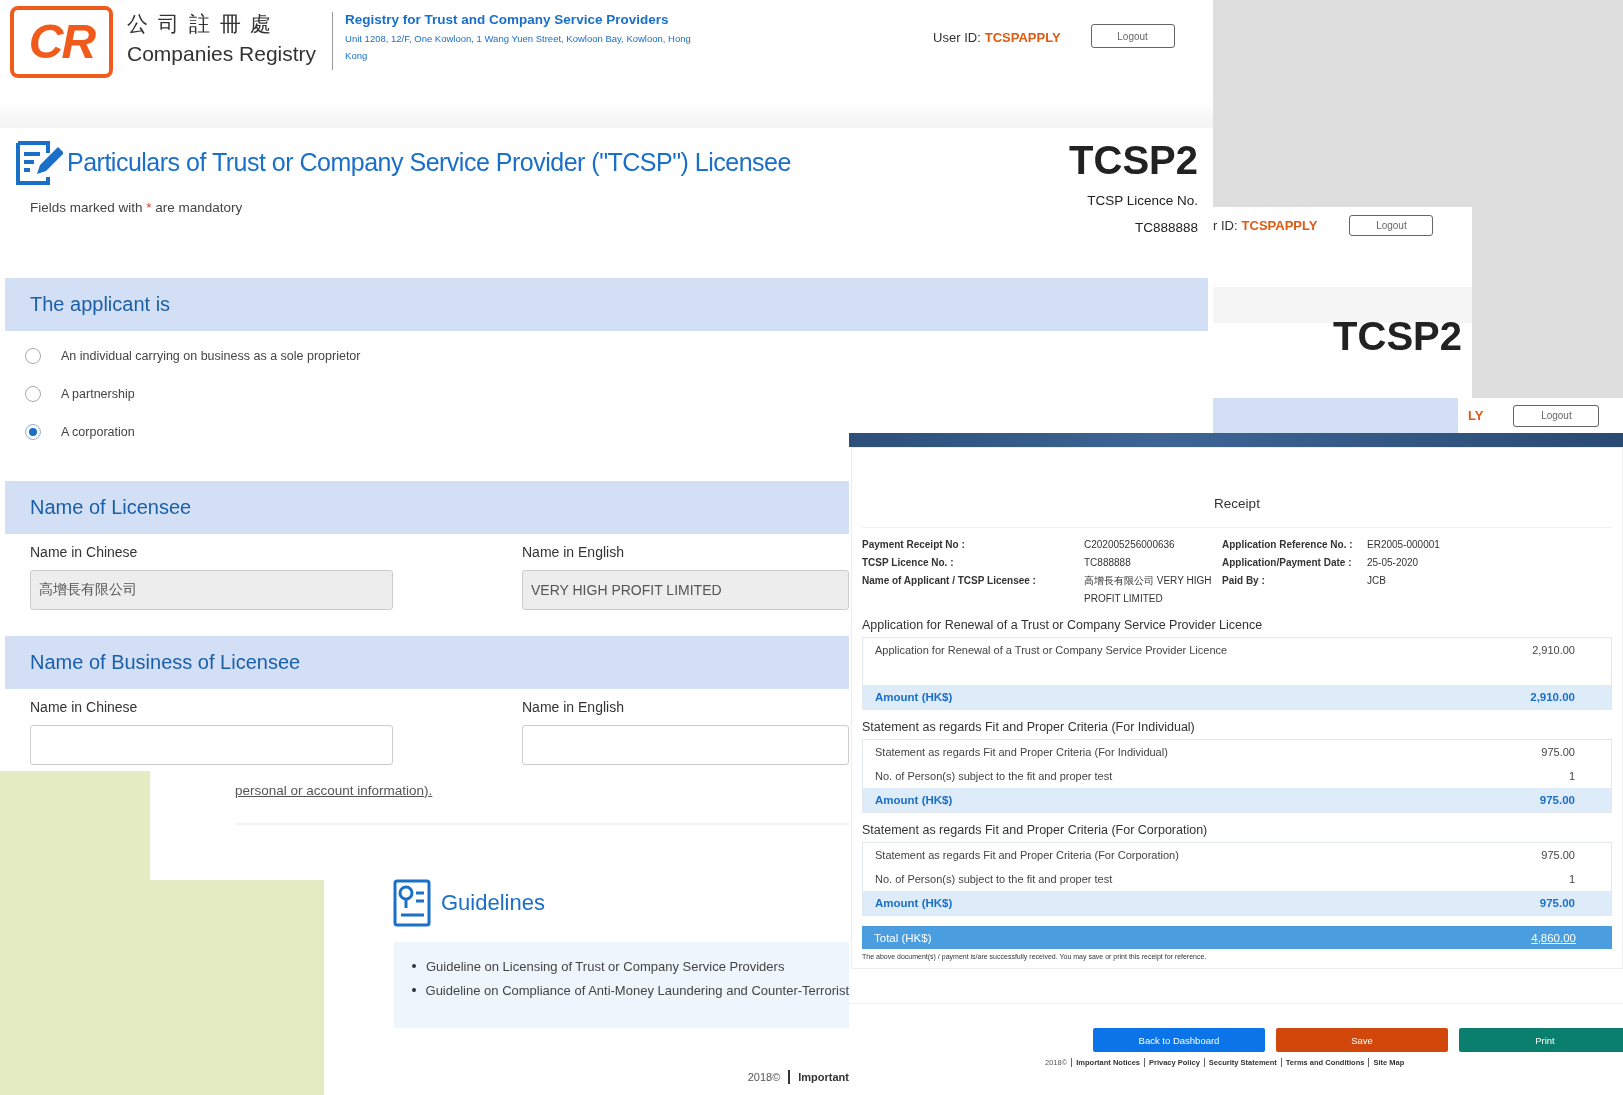 The image size is (1623, 1095). I want to click on fee-value: 2,910.00, so click(1553, 650).